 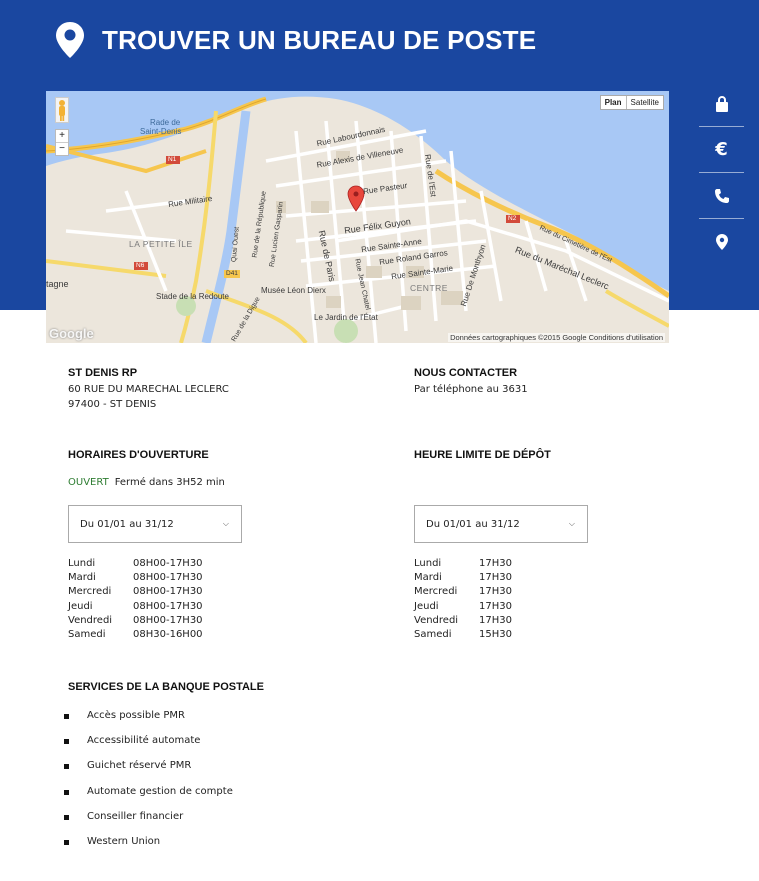 I want to click on table-row: Jeudi 08H00-17H30, so click(x=135, y=607).